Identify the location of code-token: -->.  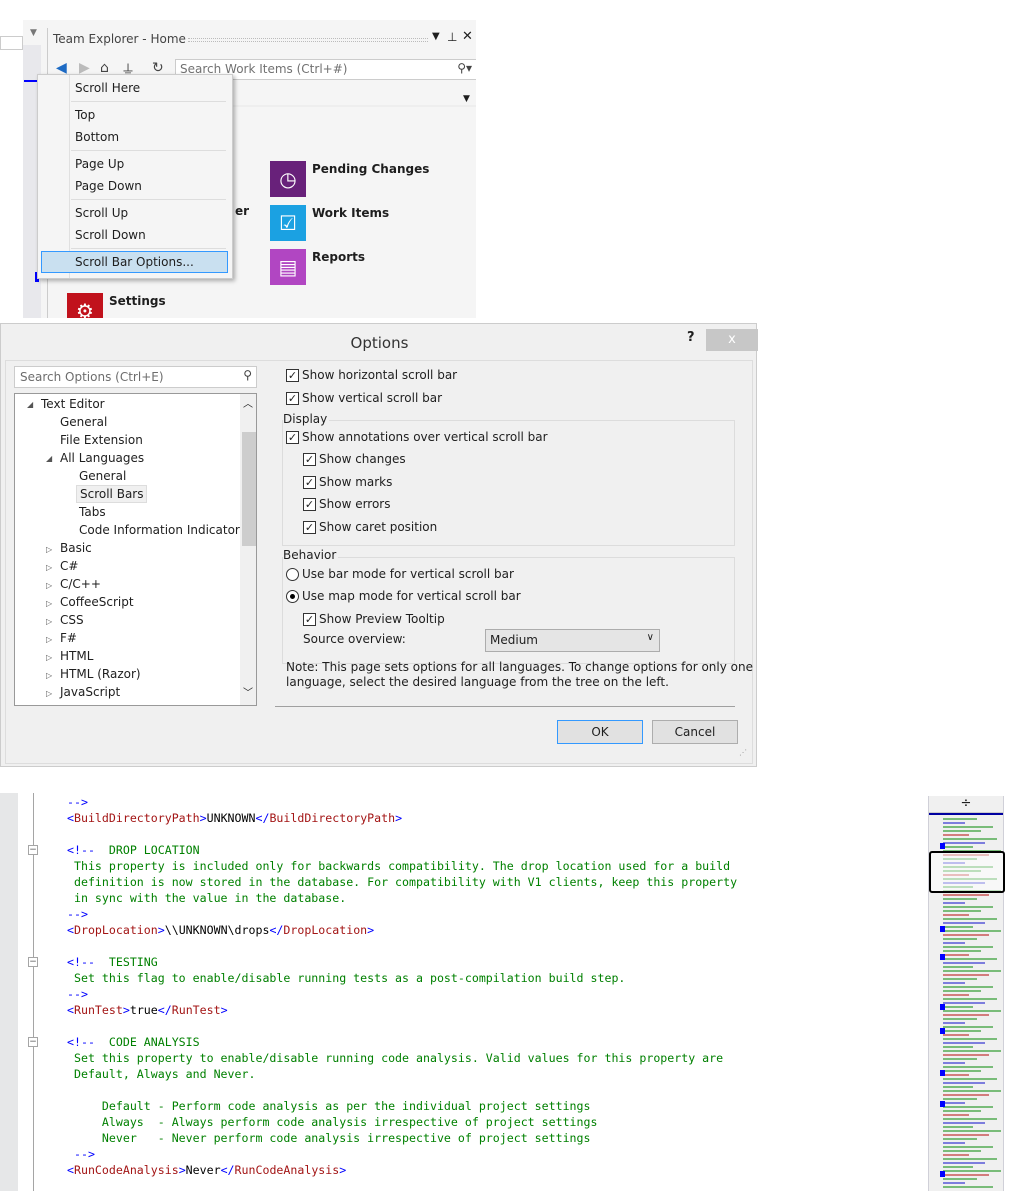
(77, 994).